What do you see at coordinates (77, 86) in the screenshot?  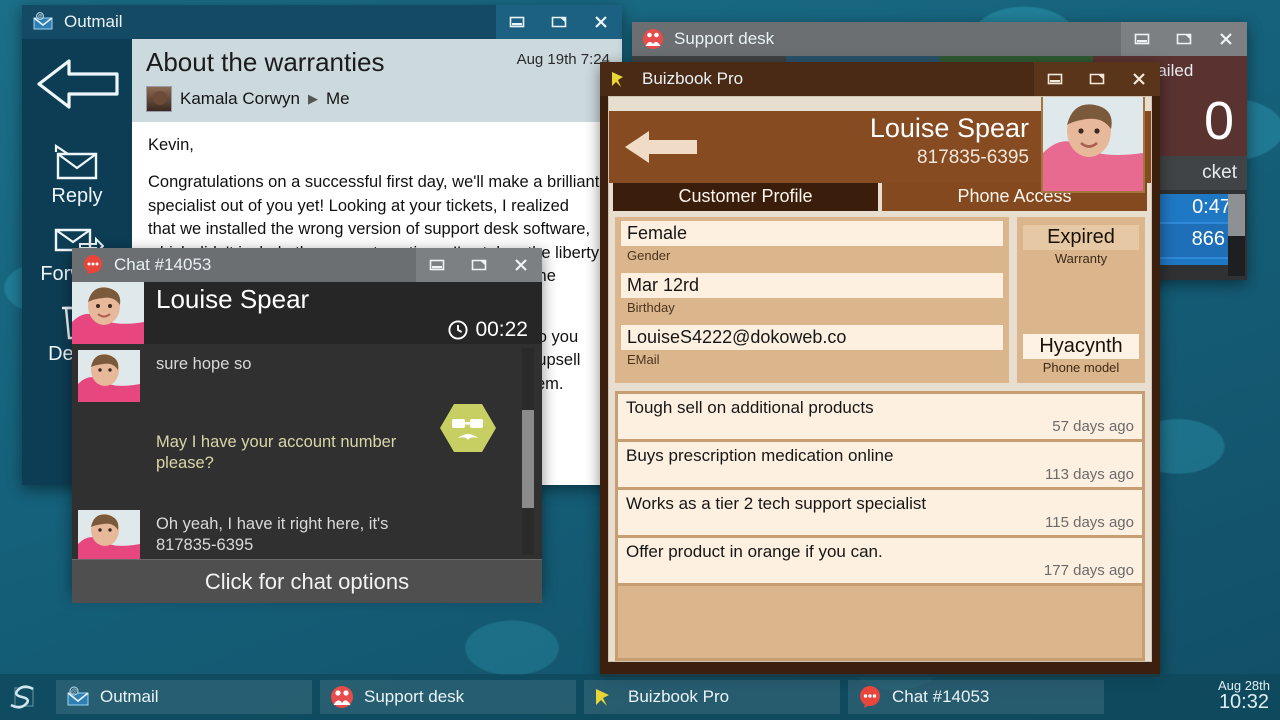 I see `back-button` at bounding box center [77, 86].